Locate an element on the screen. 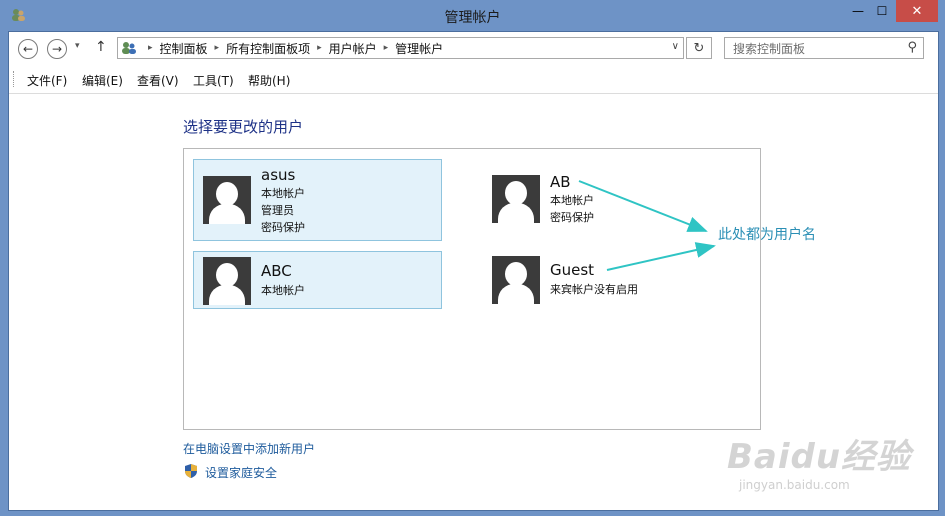  search-input: 搜索控制面板 ⚲ is located at coordinates (824, 48).